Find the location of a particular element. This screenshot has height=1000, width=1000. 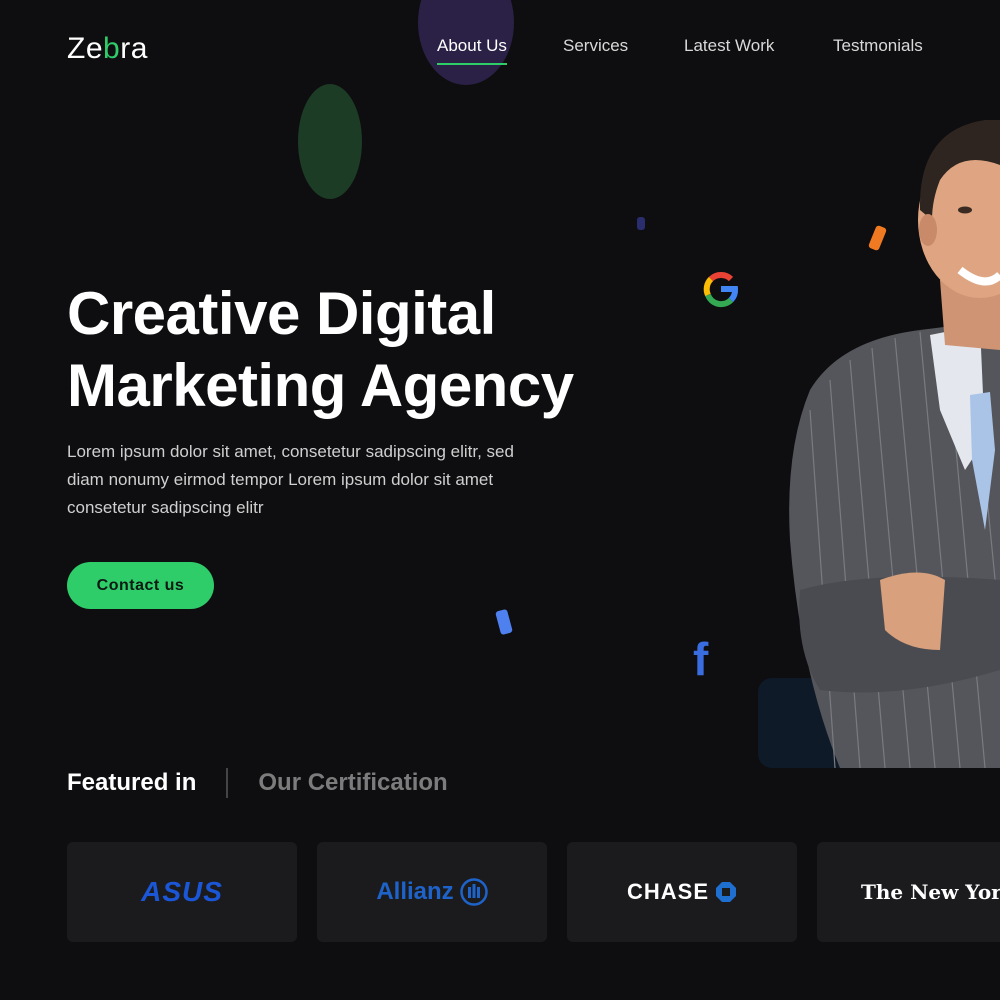

featured-logo-card: CHASE is located at coordinates (682, 892).